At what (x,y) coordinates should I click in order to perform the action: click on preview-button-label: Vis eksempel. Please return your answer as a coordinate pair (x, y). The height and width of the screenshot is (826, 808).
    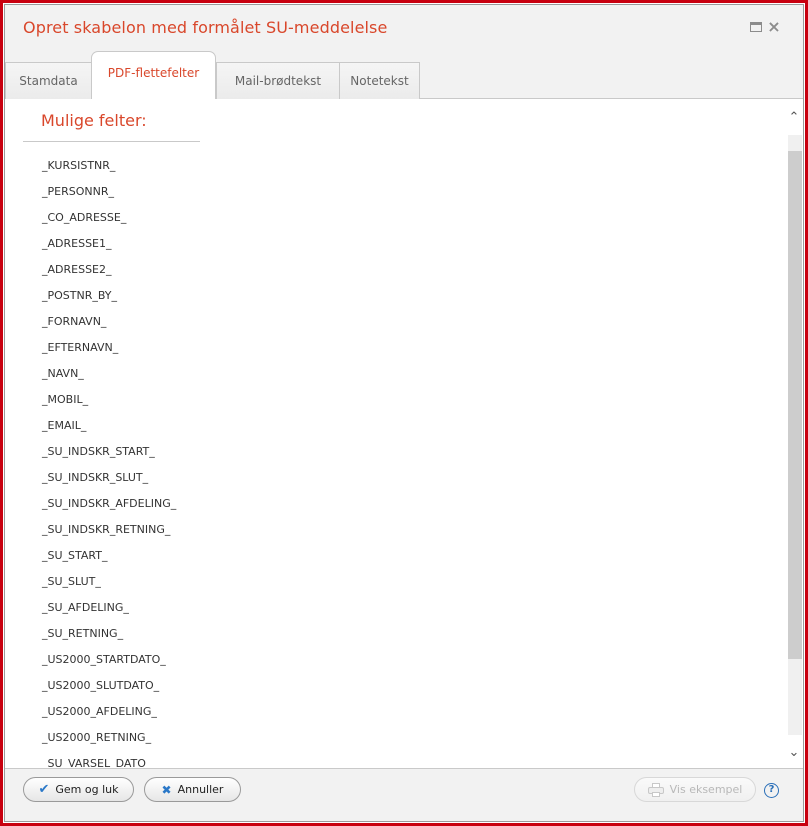
    Looking at the image, I should click on (706, 789).